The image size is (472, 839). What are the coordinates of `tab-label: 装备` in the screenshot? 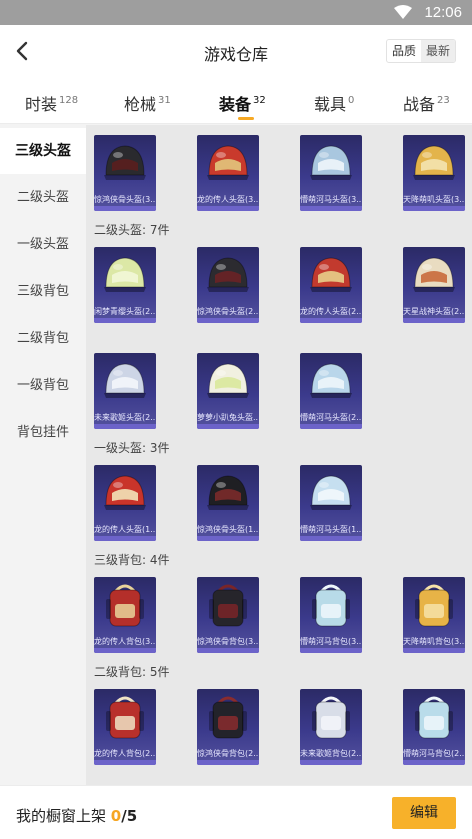 It's located at (235, 104).